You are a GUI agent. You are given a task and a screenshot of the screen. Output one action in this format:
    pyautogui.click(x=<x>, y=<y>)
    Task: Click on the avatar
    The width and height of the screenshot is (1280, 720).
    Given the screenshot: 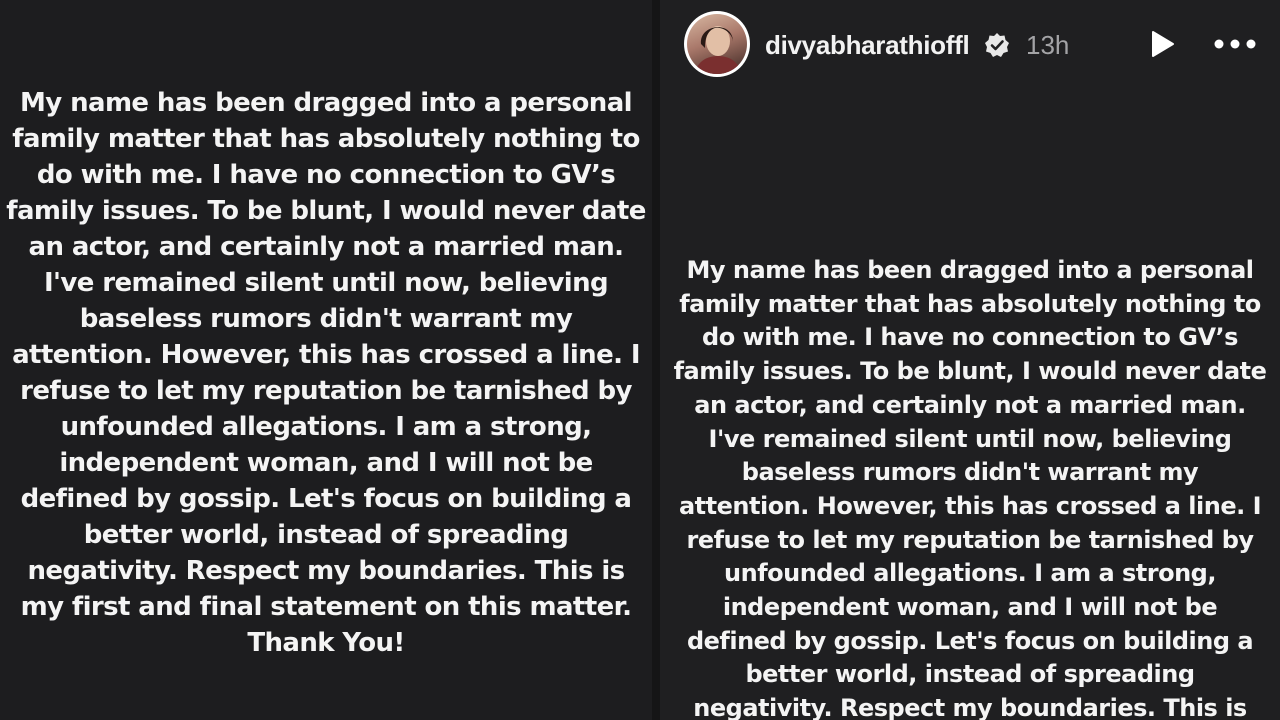 What is the action you would take?
    pyautogui.click(x=717, y=44)
    